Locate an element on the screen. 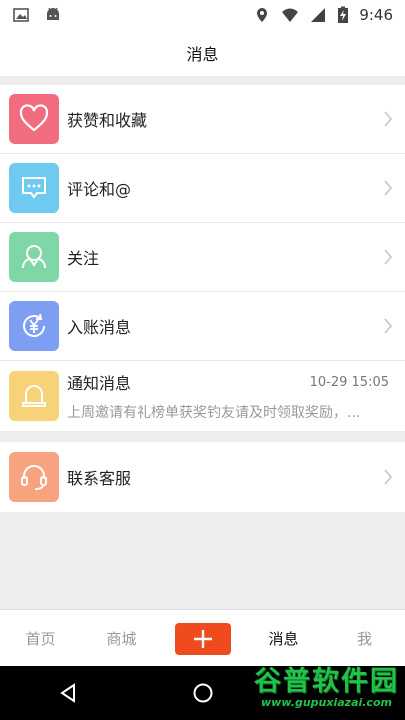  page-header: 消息 is located at coordinates (202, 53).